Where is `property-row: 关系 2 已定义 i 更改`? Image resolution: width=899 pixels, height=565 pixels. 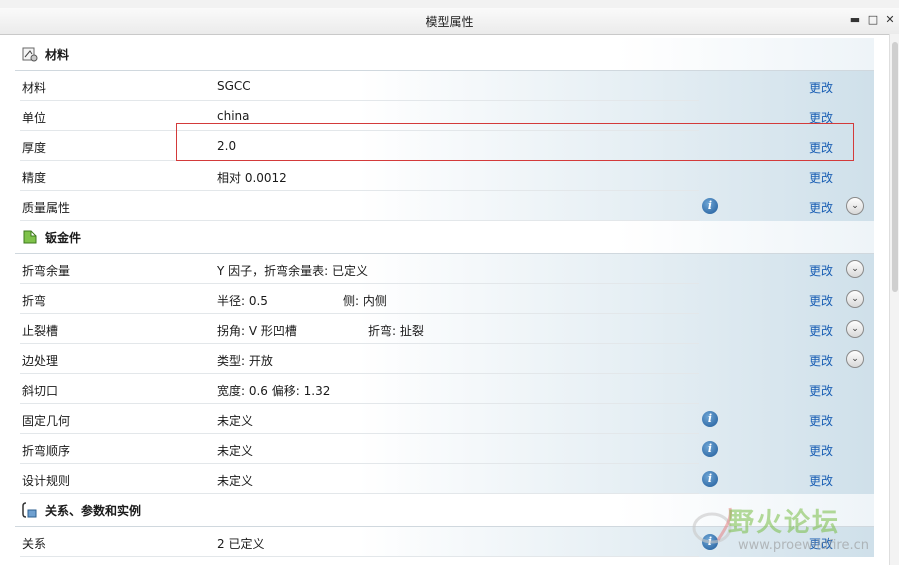 property-row: 关系 2 已定义 i 更改 is located at coordinates (444, 542).